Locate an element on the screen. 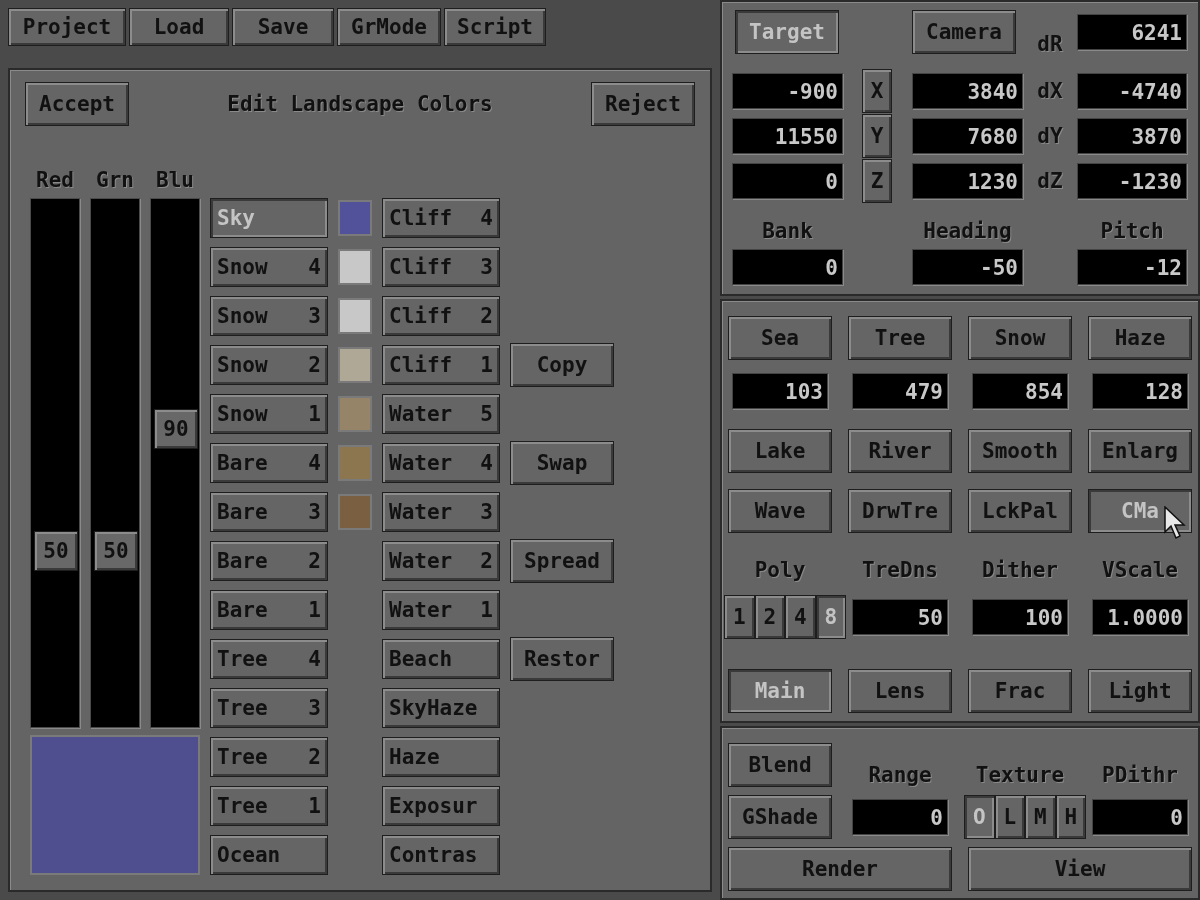 This screenshot has width=1200, height=900. tool-button: CMa is located at coordinates (1140, 511).